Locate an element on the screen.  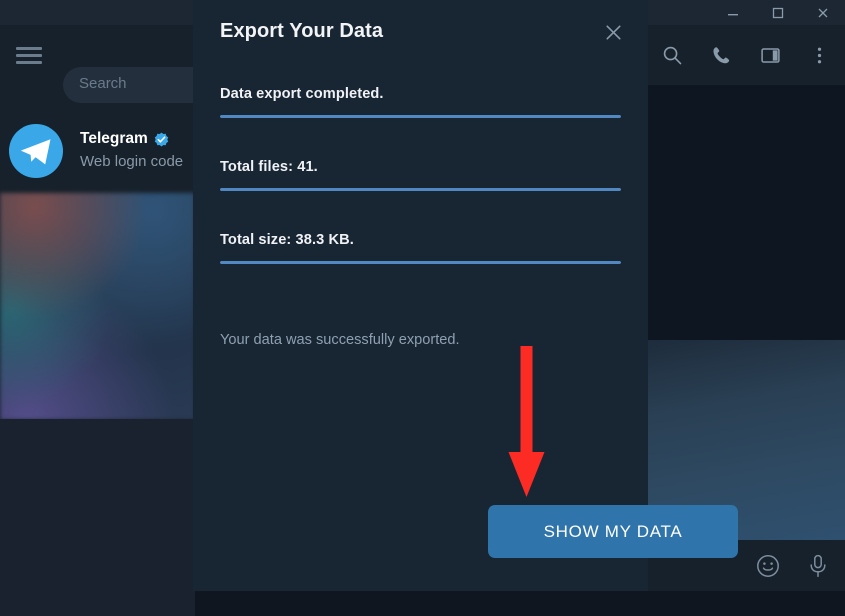
panel-icon is located at coordinates (770, 55).